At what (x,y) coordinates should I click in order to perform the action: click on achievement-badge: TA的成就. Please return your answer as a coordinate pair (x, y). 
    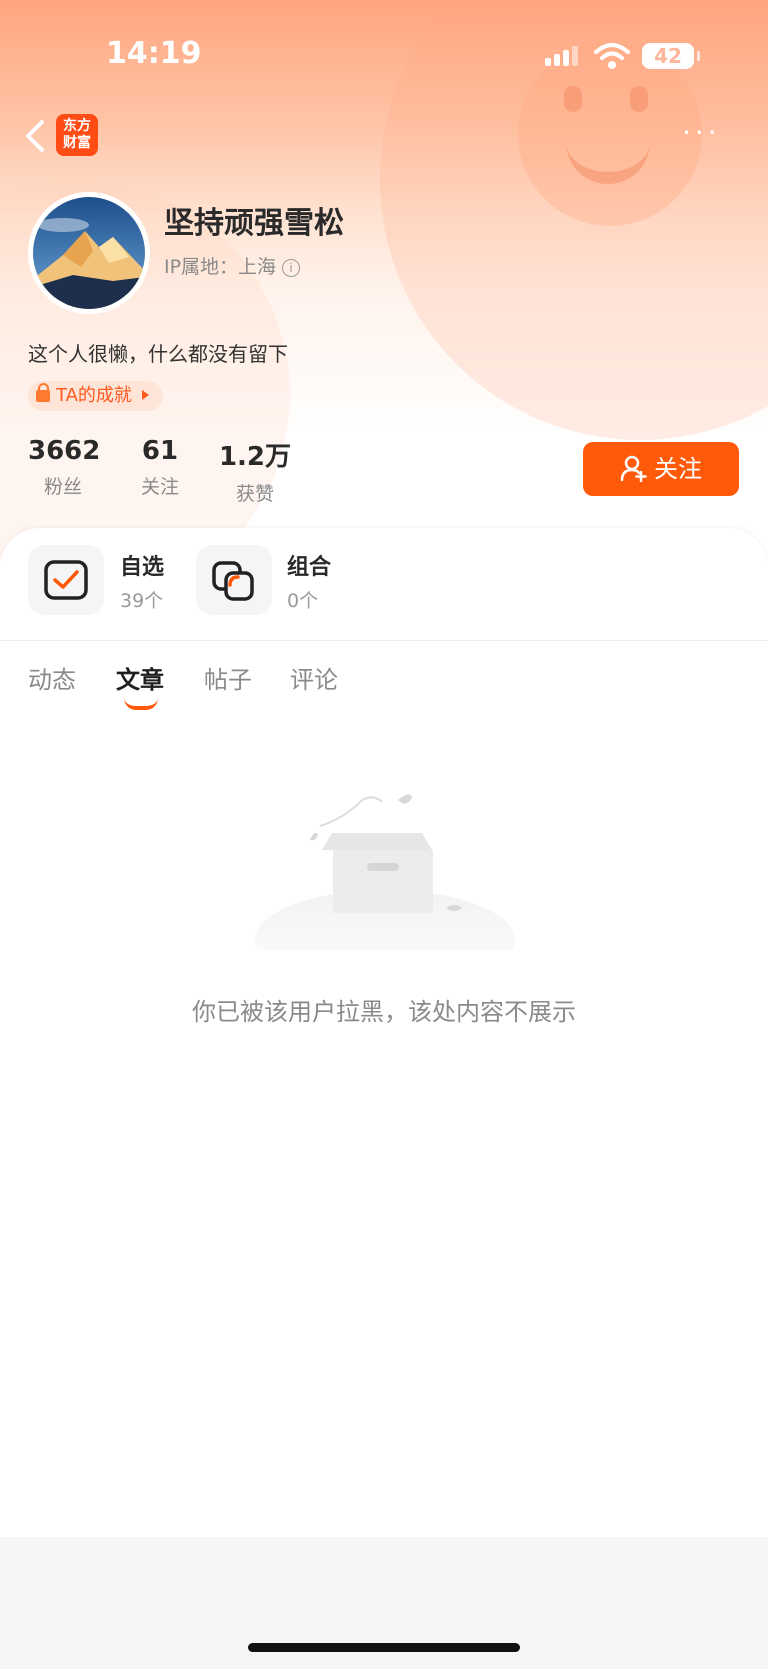
    Looking at the image, I should click on (95, 396).